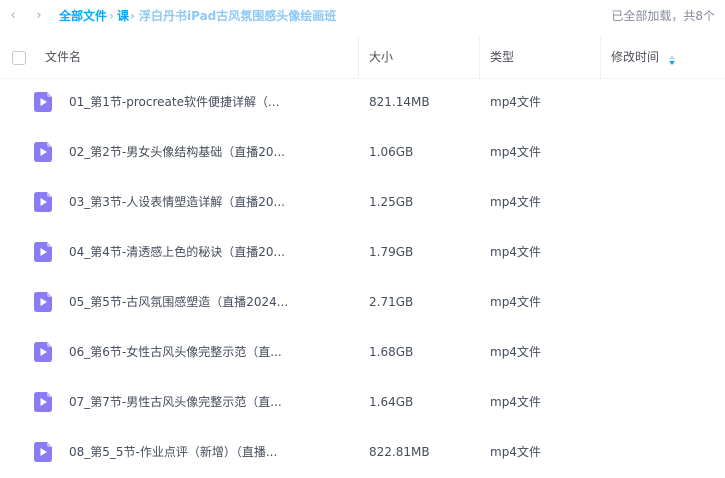 The image size is (725, 478). Describe the element at coordinates (362, 57) in the screenshot. I see `file-list-header: 文件名 大小 类型 修改时间` at that location.